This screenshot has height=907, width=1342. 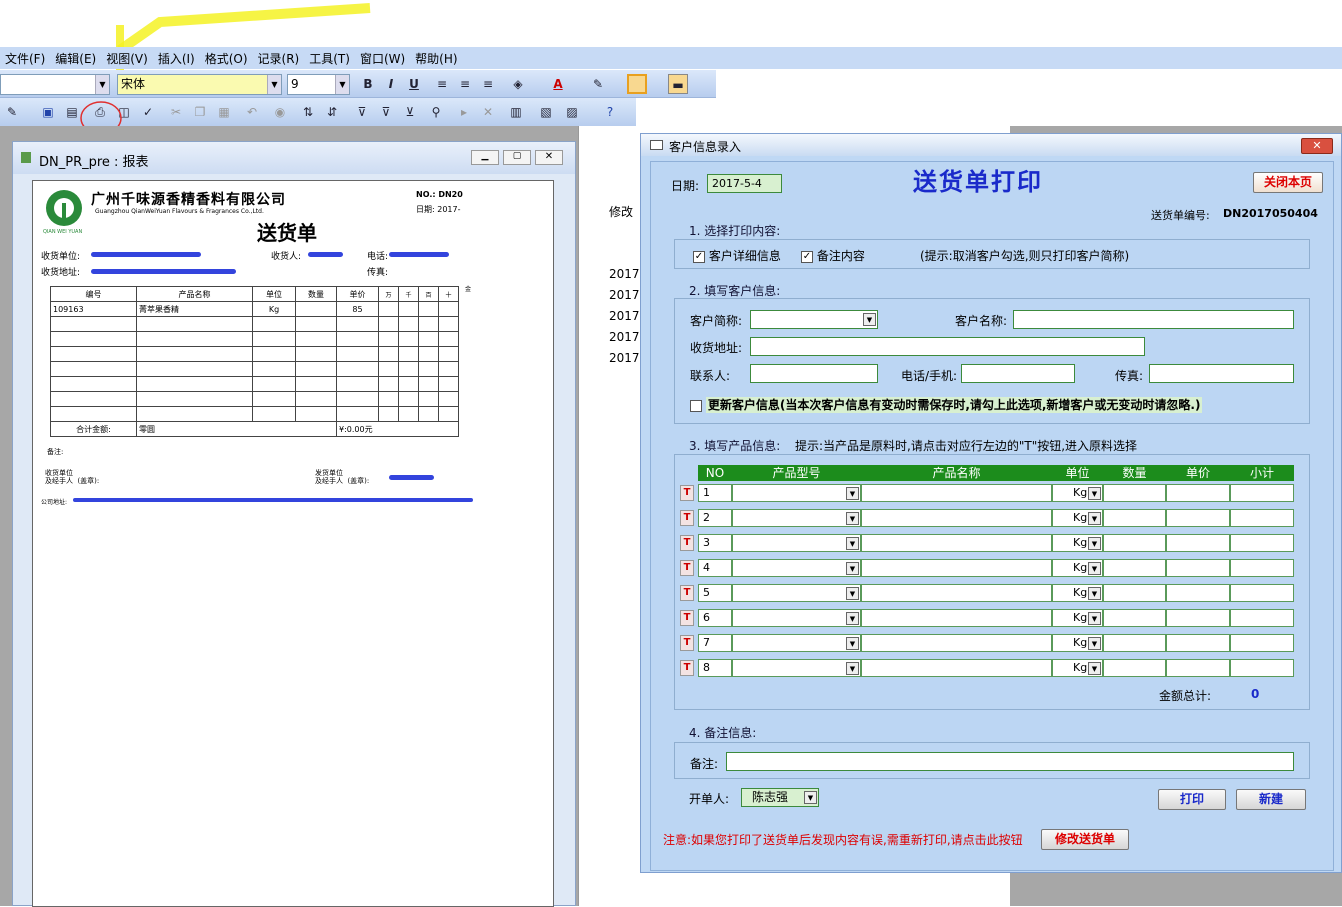 I want to click on issuer-combo: 陈志强 ▼, so click(x=780, y=797).